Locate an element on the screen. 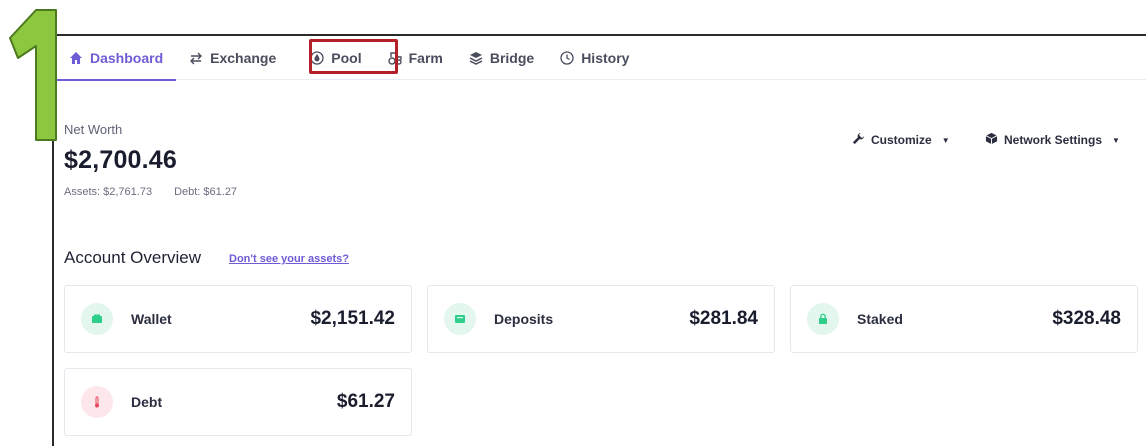  home-icon is located at coordinates (76, 58).